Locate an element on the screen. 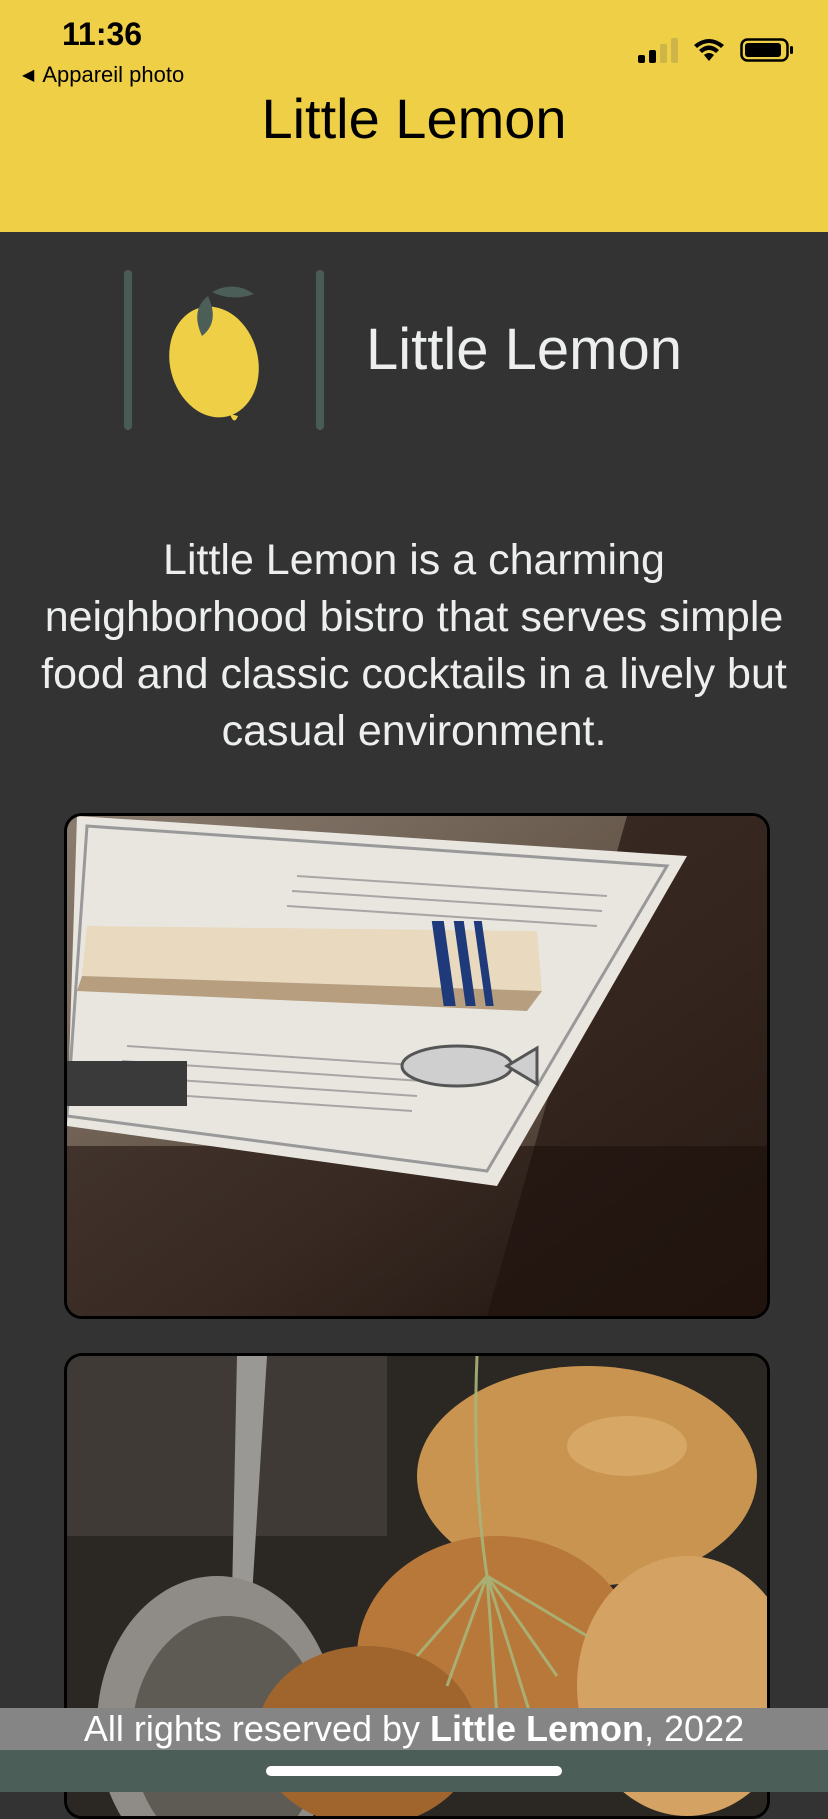 This screenshot has width=828, height=1819. footer-prefix: All rights reserved by is located at coordinates (257, 1728).